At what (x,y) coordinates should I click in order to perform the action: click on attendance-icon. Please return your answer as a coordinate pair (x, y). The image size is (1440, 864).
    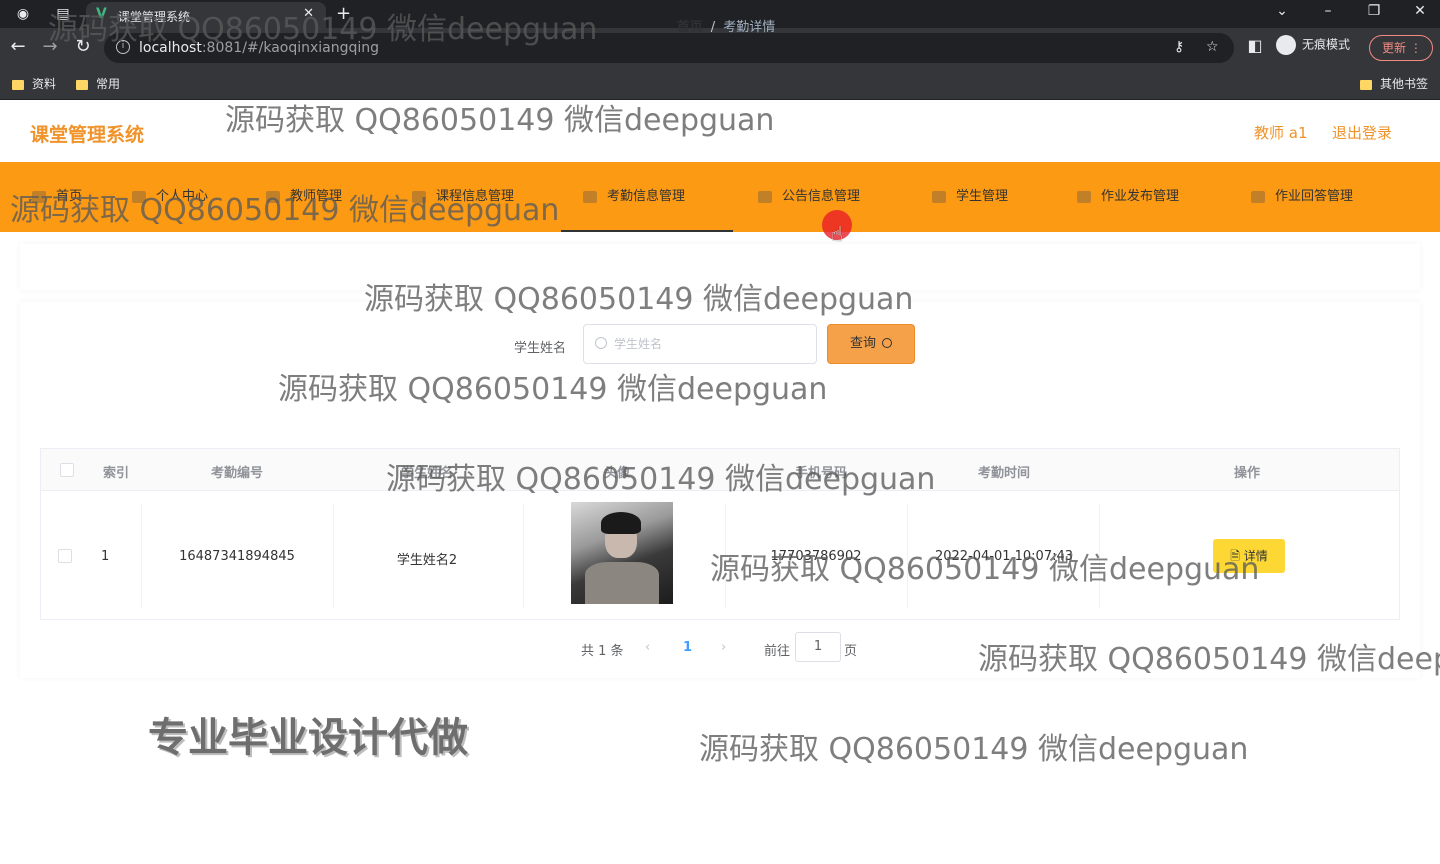
    Looking at the image, I should click on (590, 196).